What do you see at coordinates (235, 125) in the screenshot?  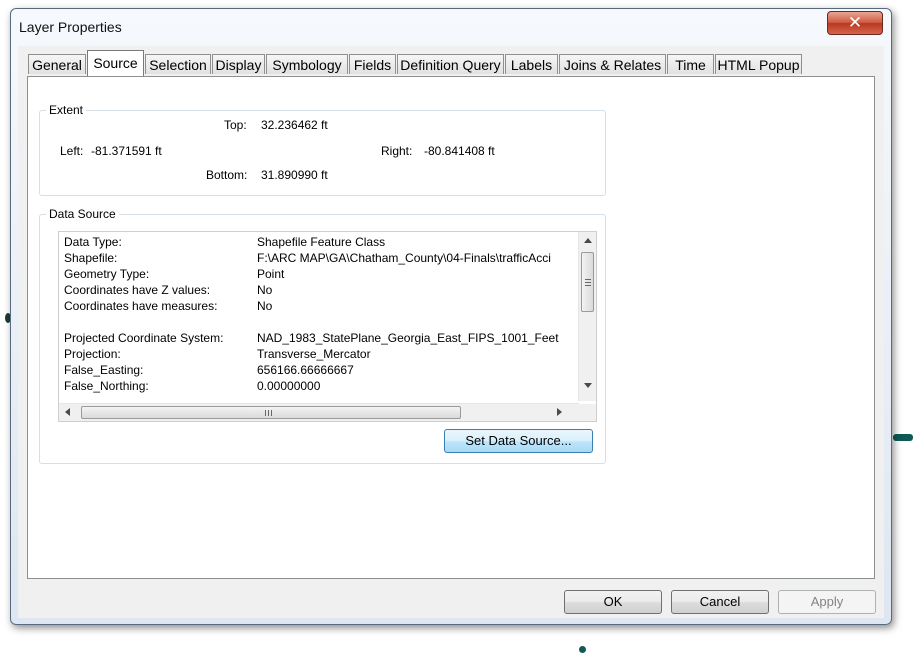 I see `extent-top-label: Top:` at bounding box center [235, 125].